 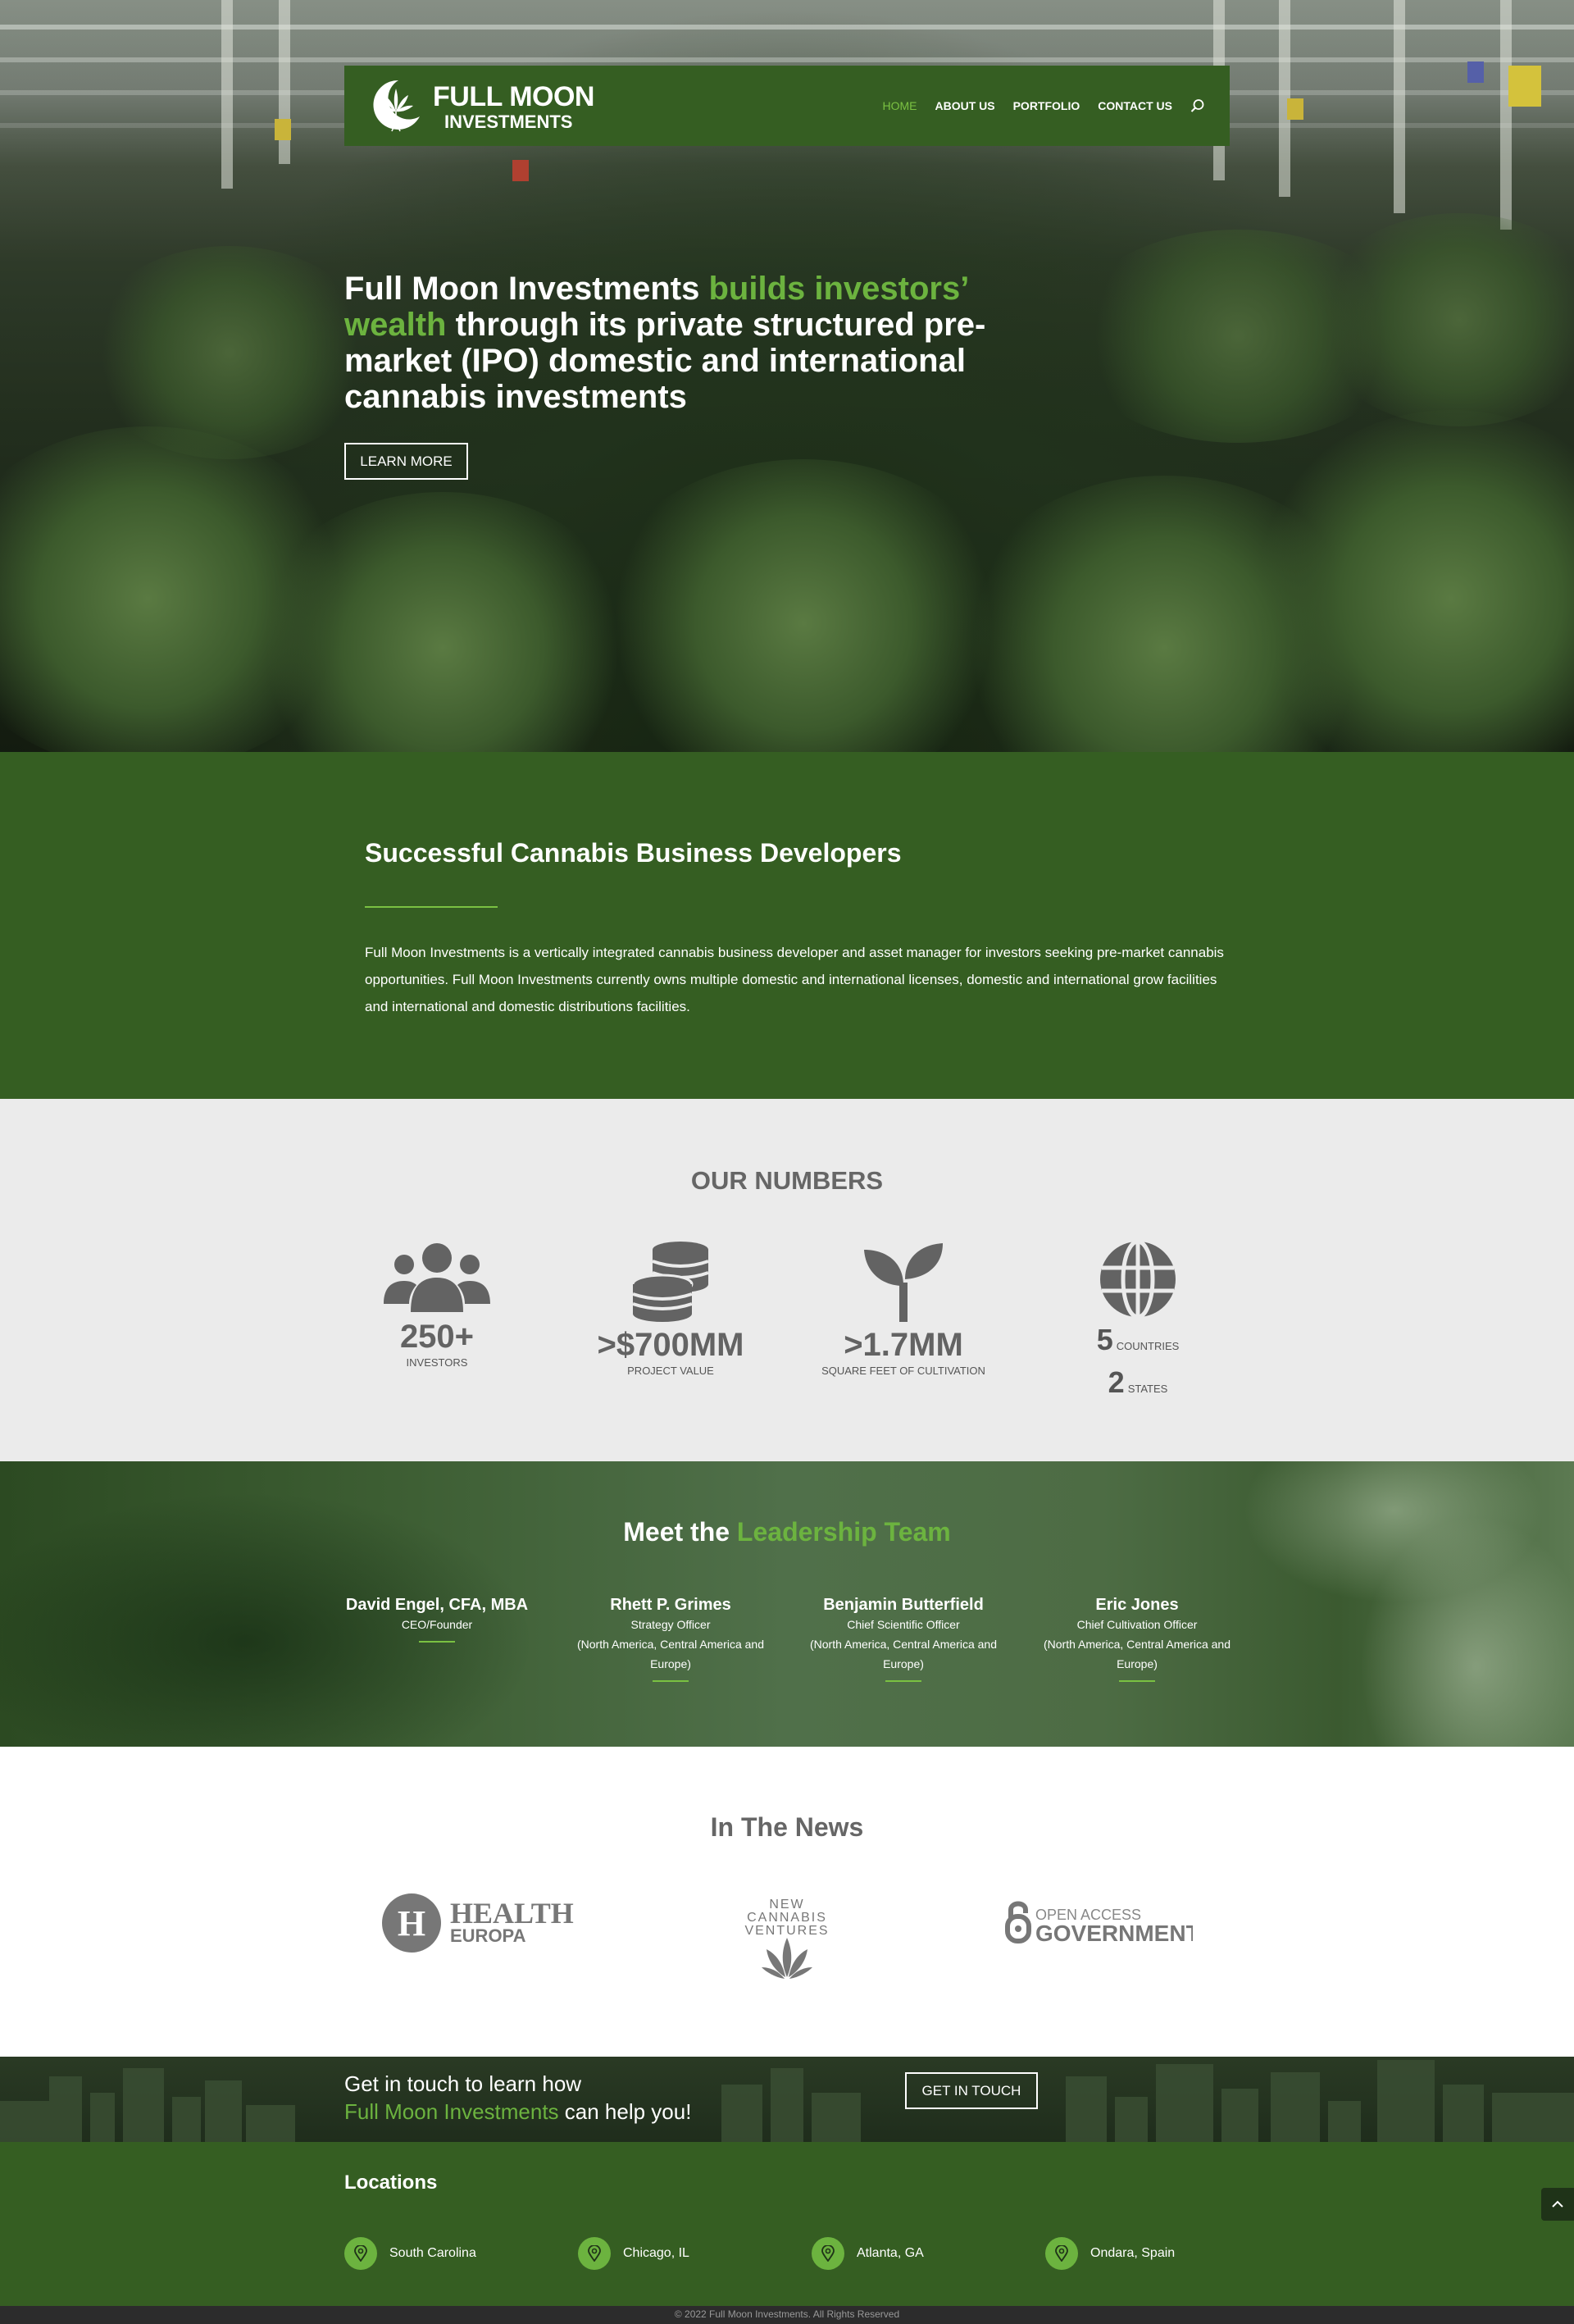 What do you see at coordinates (1117, 1382) in the screenshot?
I see `states-value: 2` at bounding box center [1117, 1382].